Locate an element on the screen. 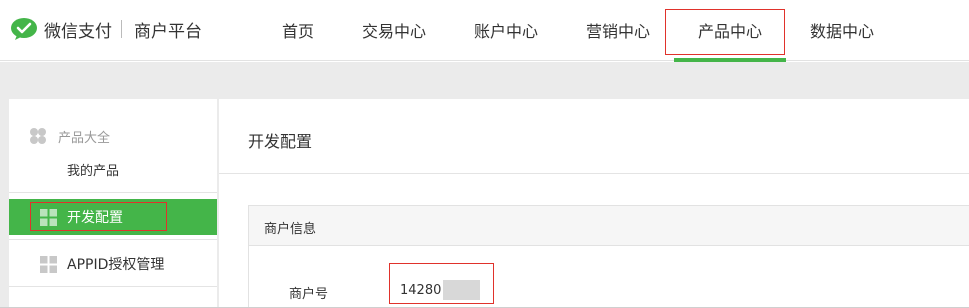 Image resolution: width=969 pixels, height=308 pixels. nav-item-trade-center: 交易中心 is located at coordinates (394, 30).